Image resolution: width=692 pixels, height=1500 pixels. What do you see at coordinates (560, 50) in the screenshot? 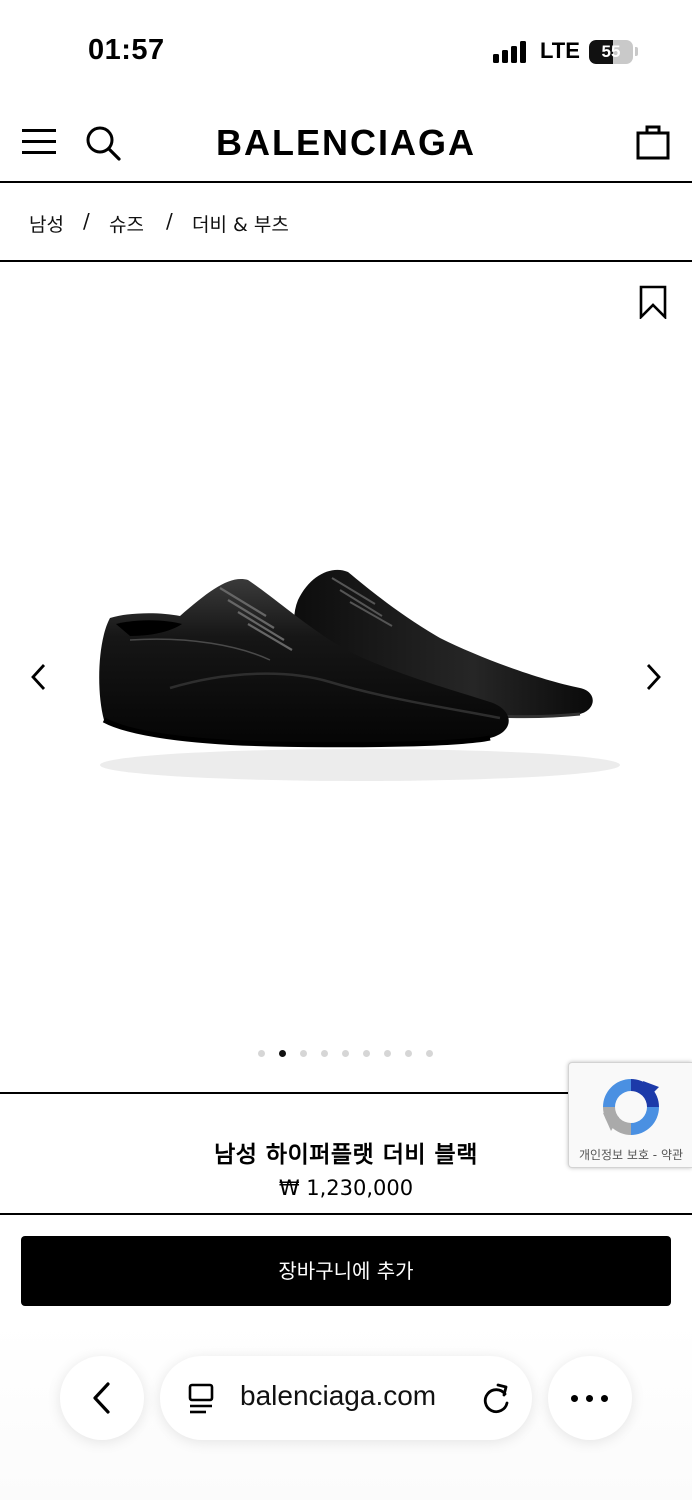
I see `network-type: LTE` at bounding box center [560, 50].